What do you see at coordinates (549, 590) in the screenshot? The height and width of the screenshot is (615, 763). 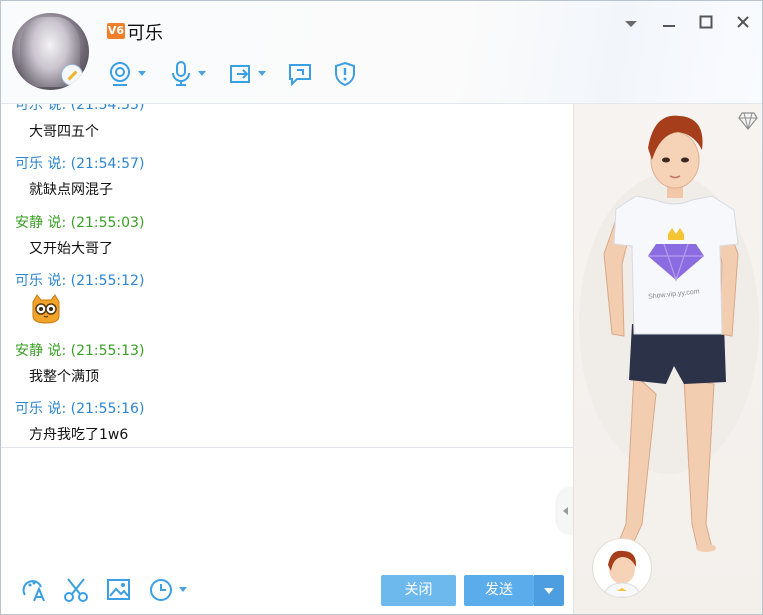 I see `send-options-button` at bounding box center [549, 590].